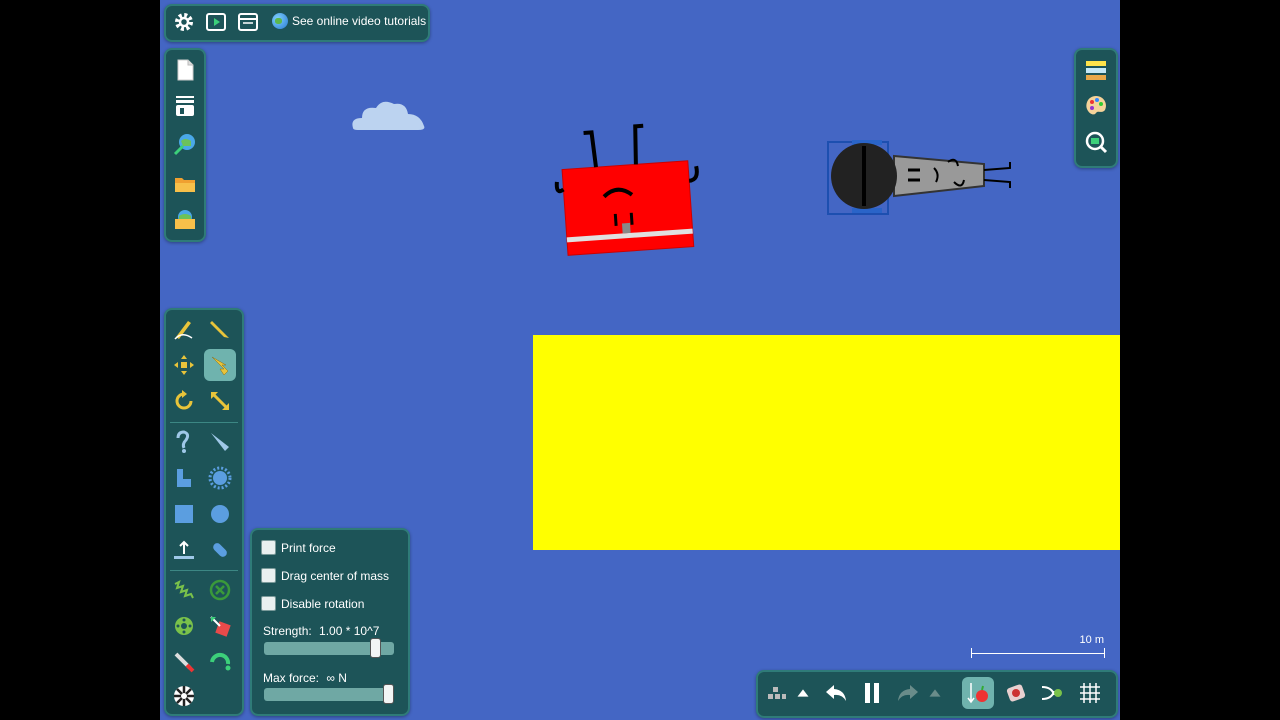 Image resolution: width=1280 pixels, height=720 pixels. I want to click on pause-icon, so click(872, 693).